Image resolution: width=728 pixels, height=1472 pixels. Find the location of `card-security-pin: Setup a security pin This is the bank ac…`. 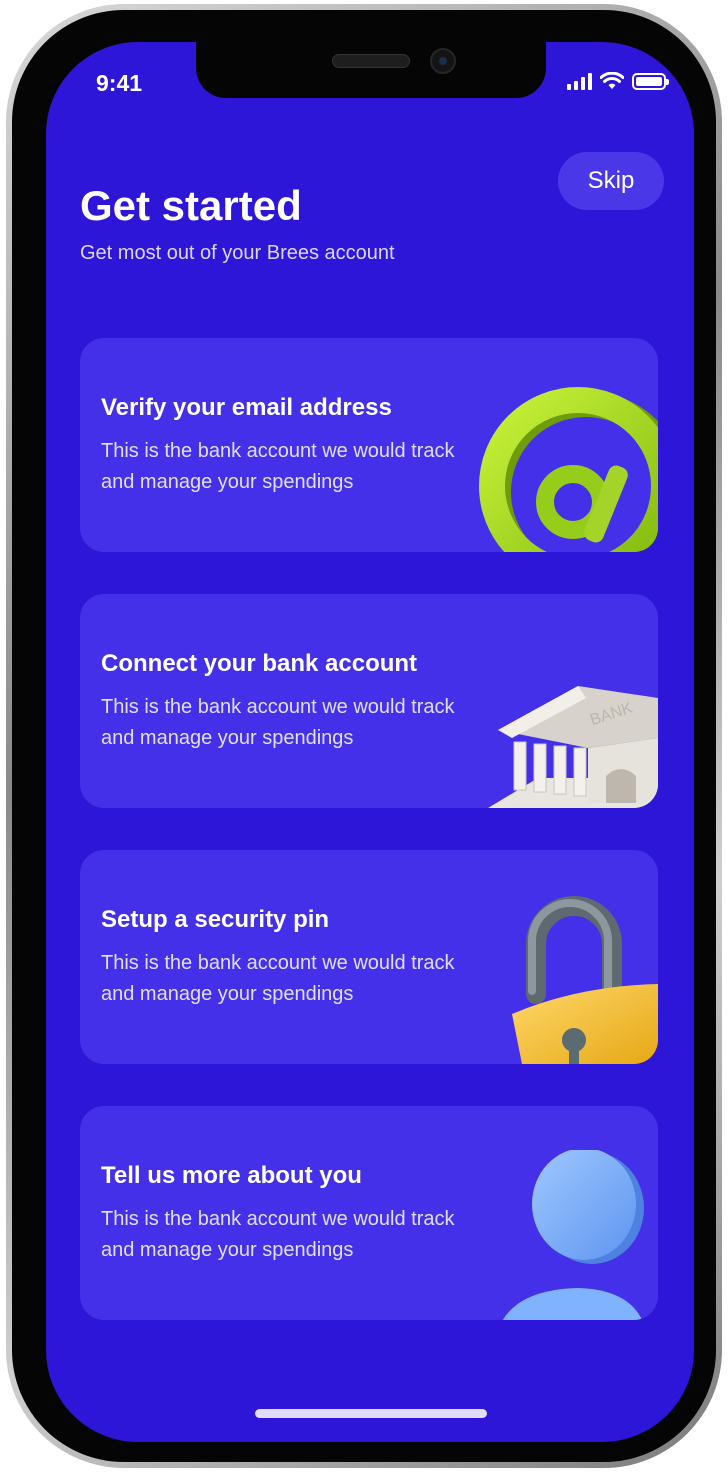

card-security-pin: Setup a security pin This is the bank ac… is located at coordinates (369, 957).